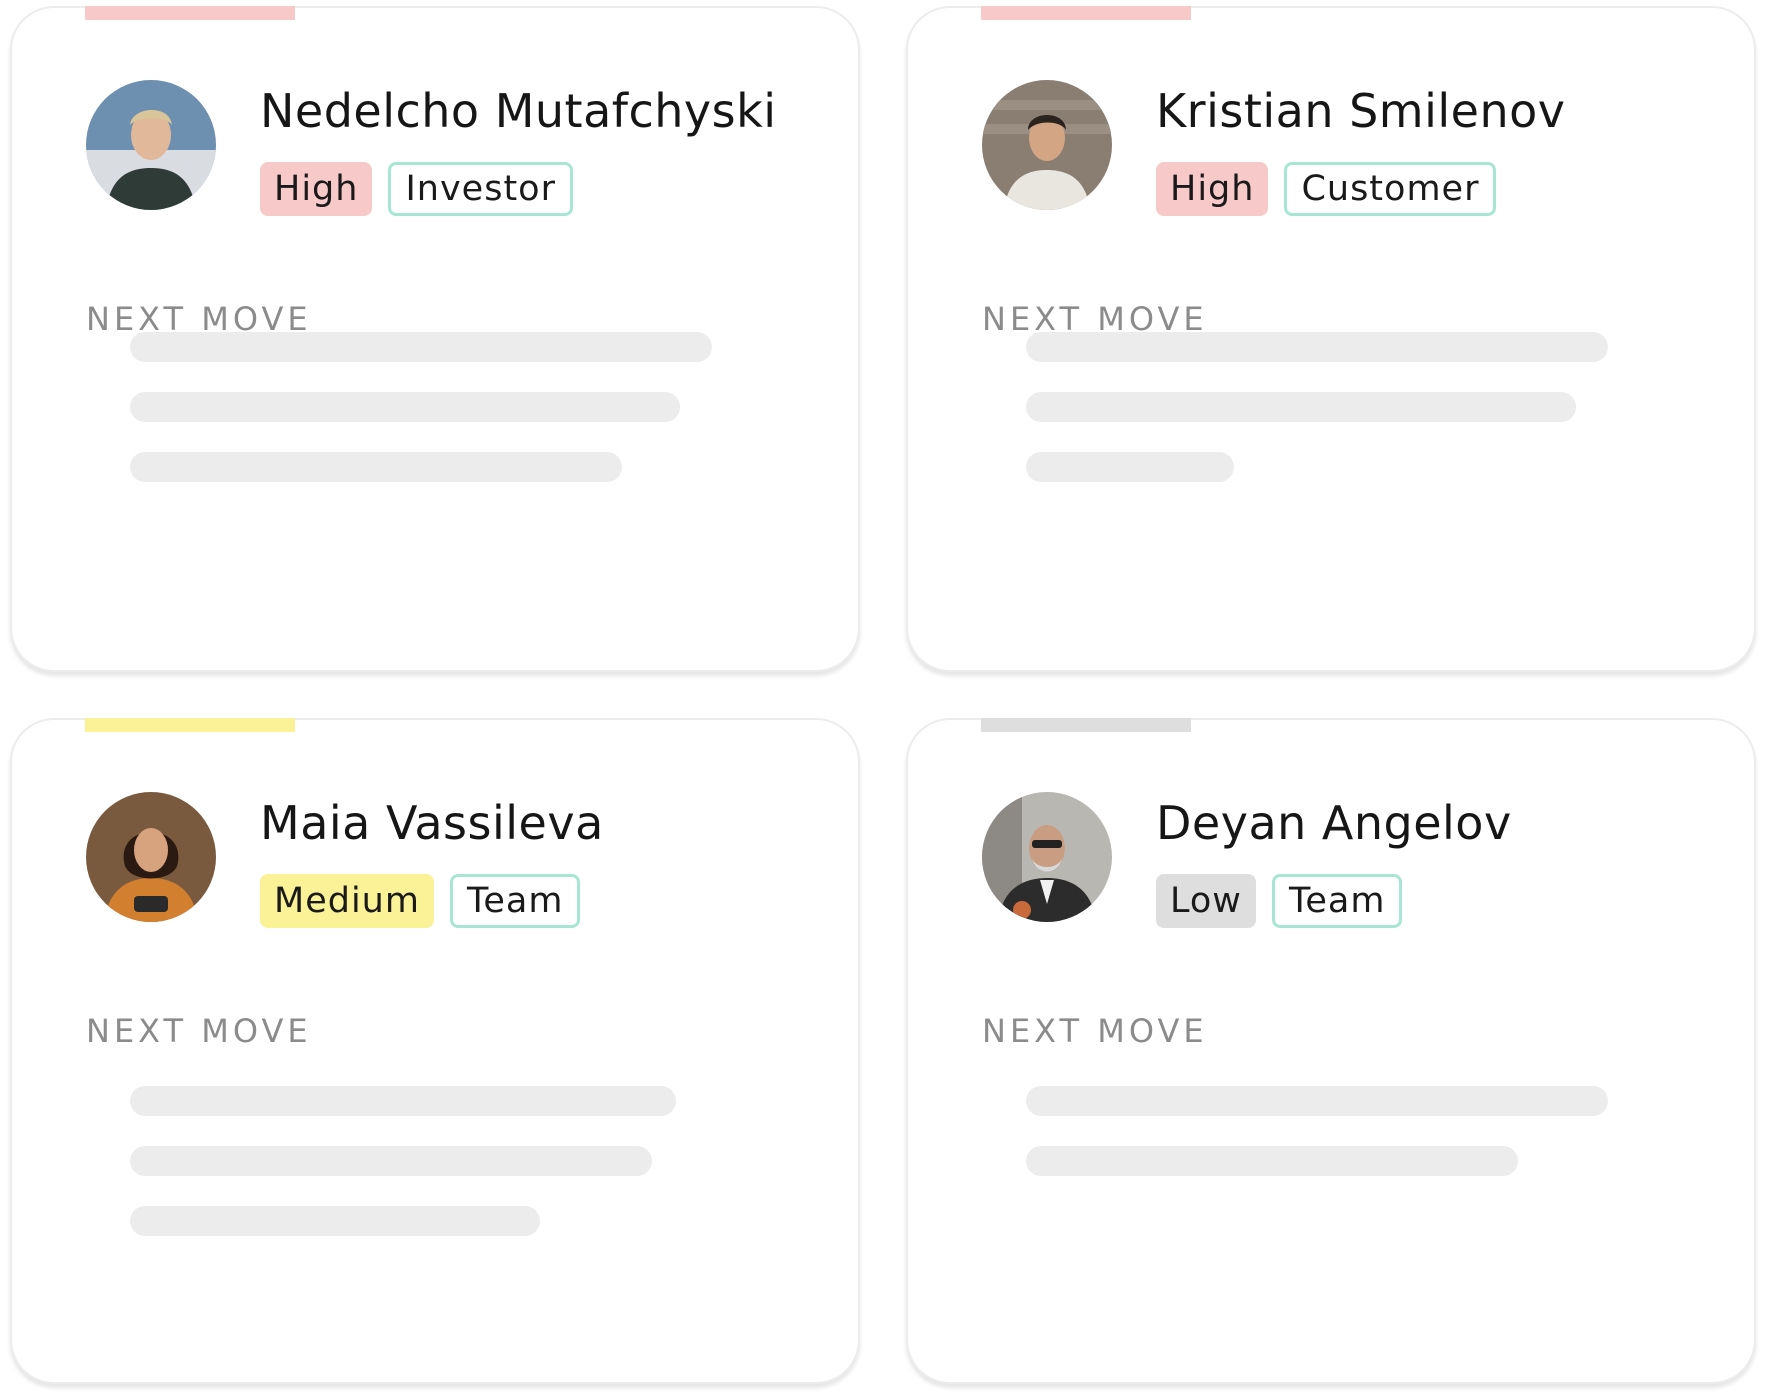 This screenshot has width=1766, height=1398. Describe the element at coordinates (1361, 111) in the screenshot. I see `contact-name: Kristian Smilenov` at that location.